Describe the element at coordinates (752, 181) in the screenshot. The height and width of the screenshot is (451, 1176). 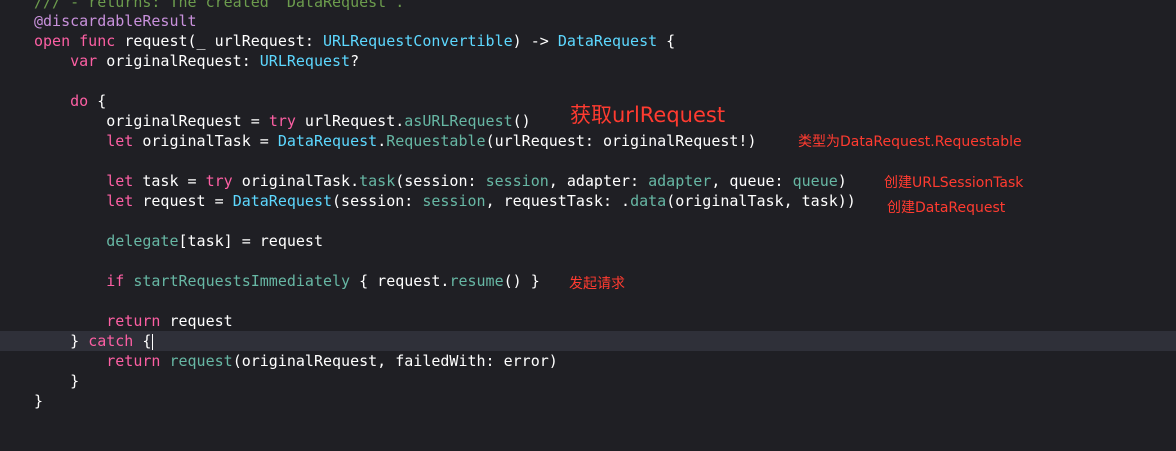
I see `arg-label: , queue:` at that location.